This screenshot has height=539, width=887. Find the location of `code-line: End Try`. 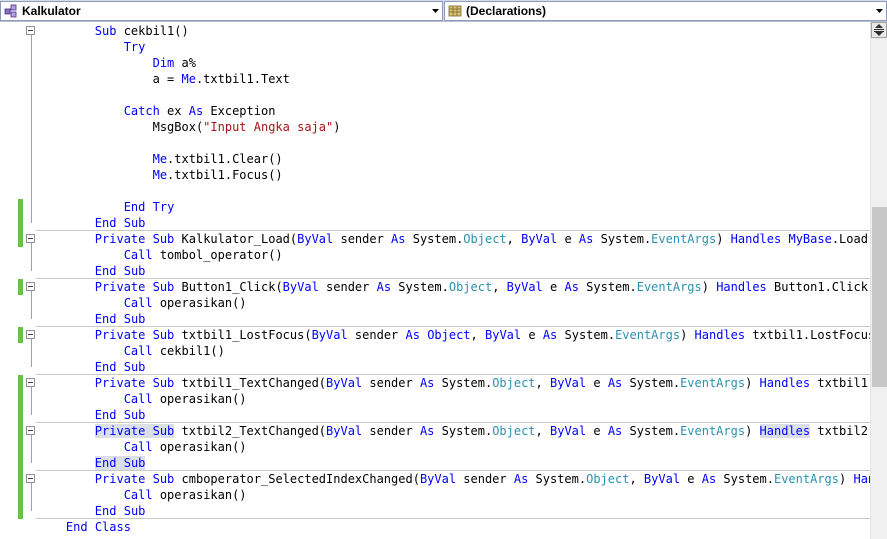

code-line: End Try is located at coordinates (453, 207).